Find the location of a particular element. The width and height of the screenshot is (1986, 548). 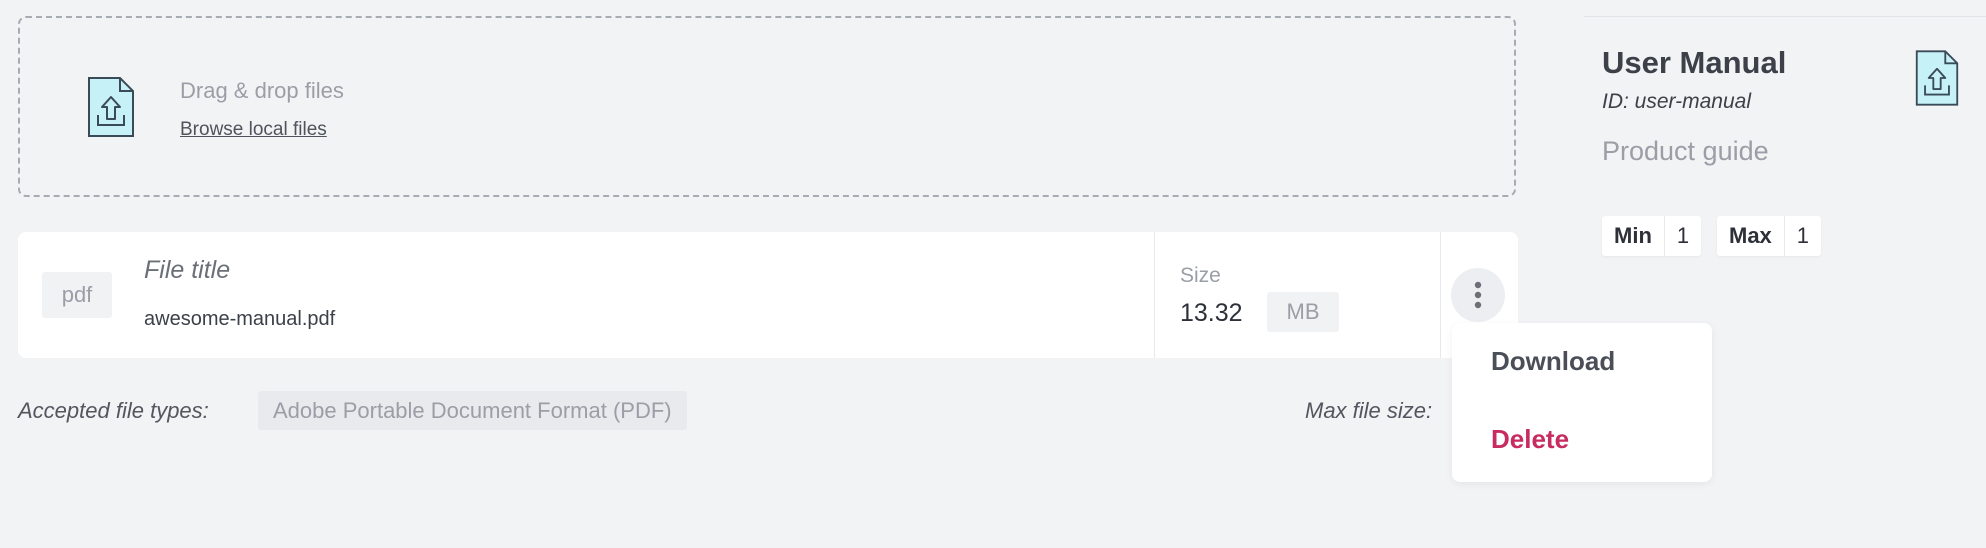

min-label: Min is located at coordinates (1633, 236).